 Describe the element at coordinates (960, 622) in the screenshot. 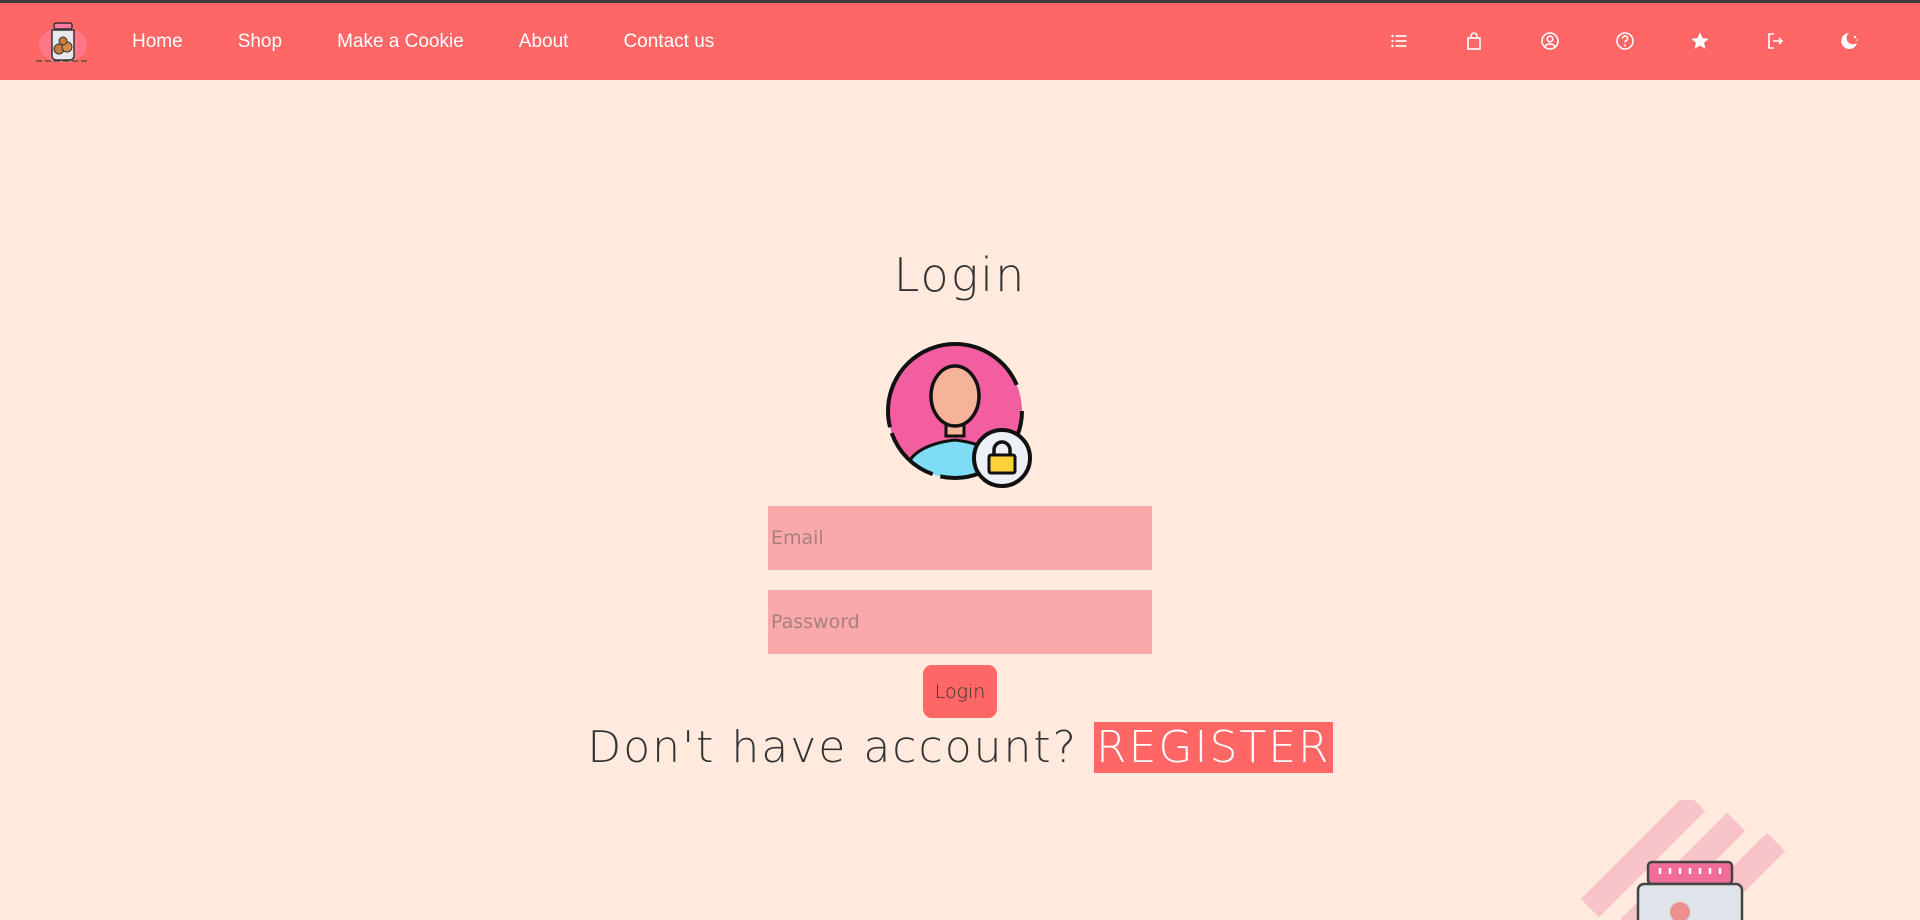

I see `password-field` at that location.